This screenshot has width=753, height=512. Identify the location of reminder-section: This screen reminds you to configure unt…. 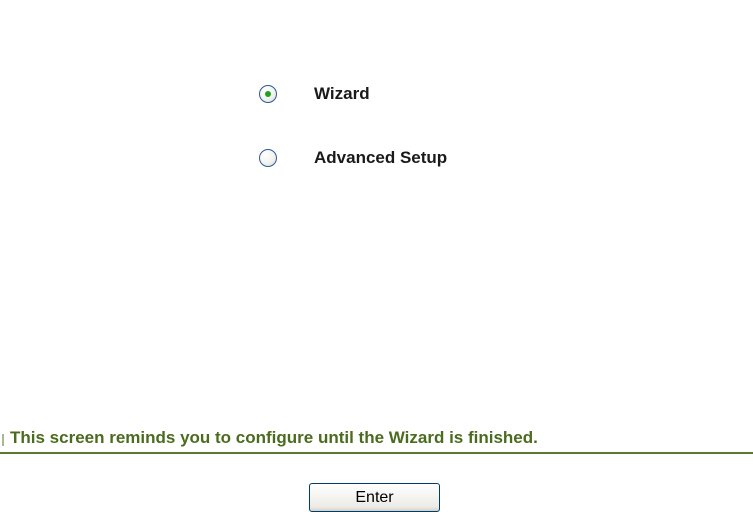
(376, 441).